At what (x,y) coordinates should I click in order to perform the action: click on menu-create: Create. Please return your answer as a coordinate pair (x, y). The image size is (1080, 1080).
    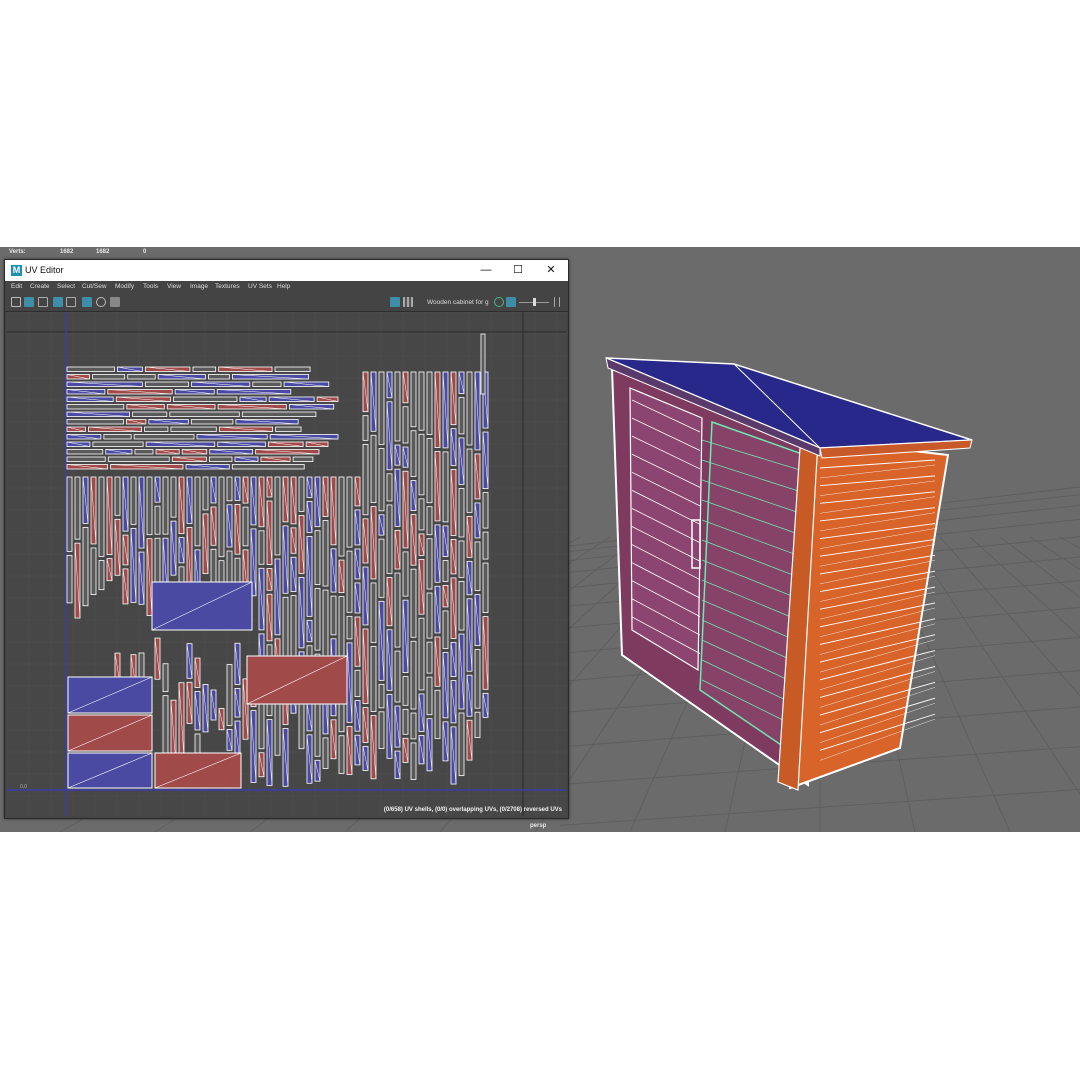
    Looking at the image, I should click on (40, 286).